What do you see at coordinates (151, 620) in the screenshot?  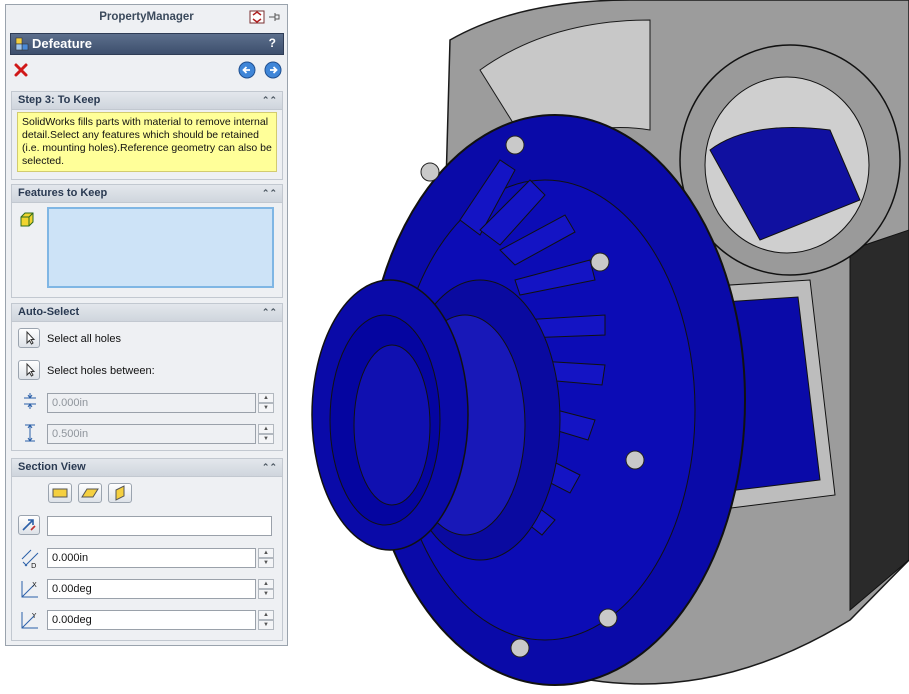 I see `y-rotation-field: 0.00deg` at bounding box center [151, 620].